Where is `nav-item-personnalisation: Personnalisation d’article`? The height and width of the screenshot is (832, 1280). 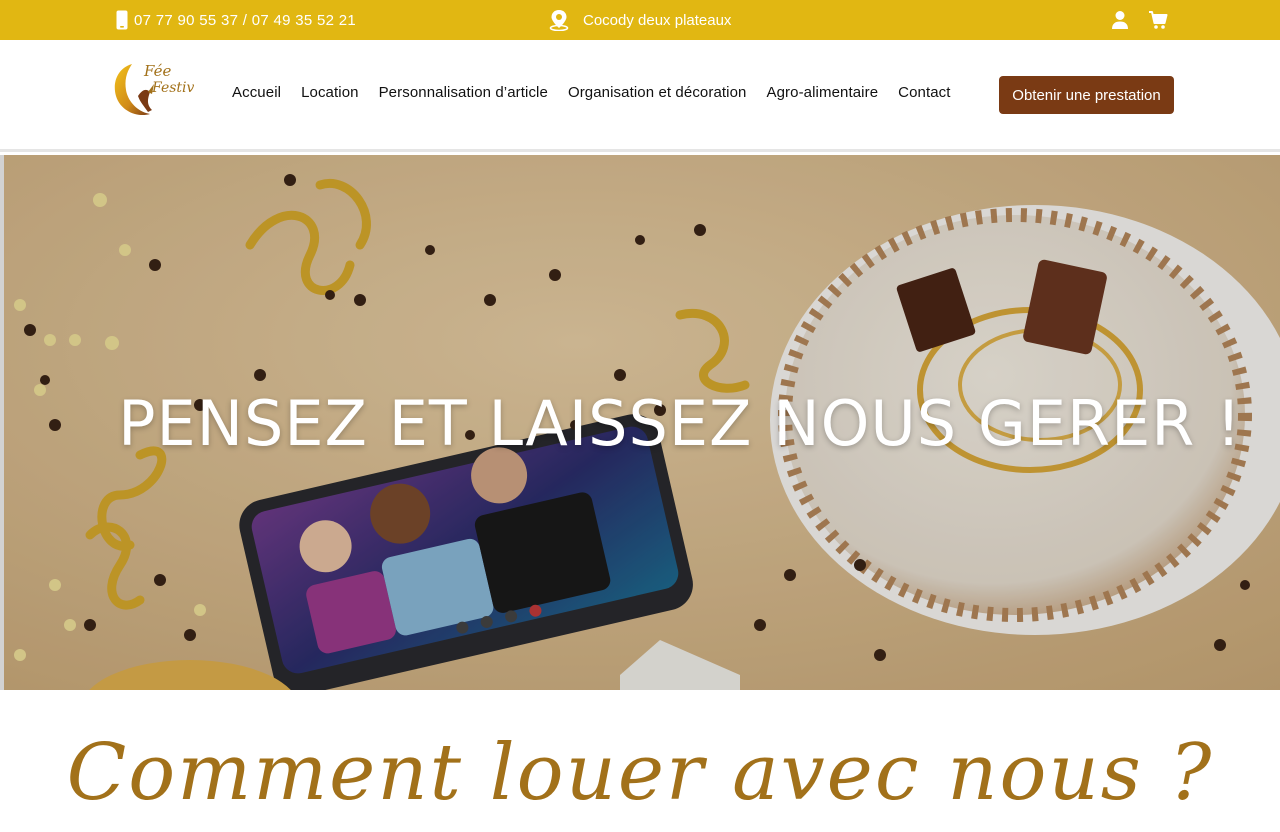 nav-item-personnalisation: Personnalisation d’article is located at coordinates (463, 92).